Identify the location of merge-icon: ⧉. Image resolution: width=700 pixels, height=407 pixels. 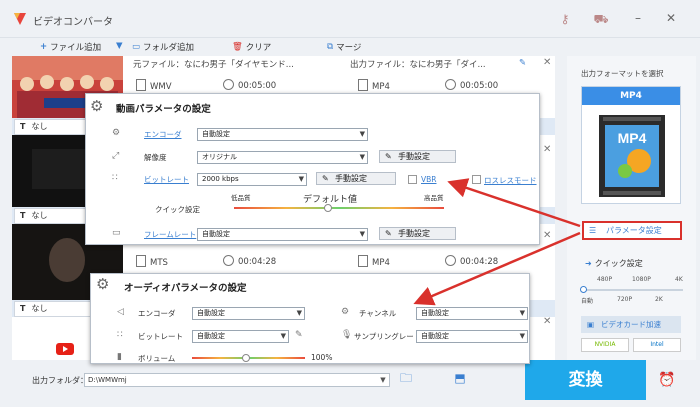
(330, 47).